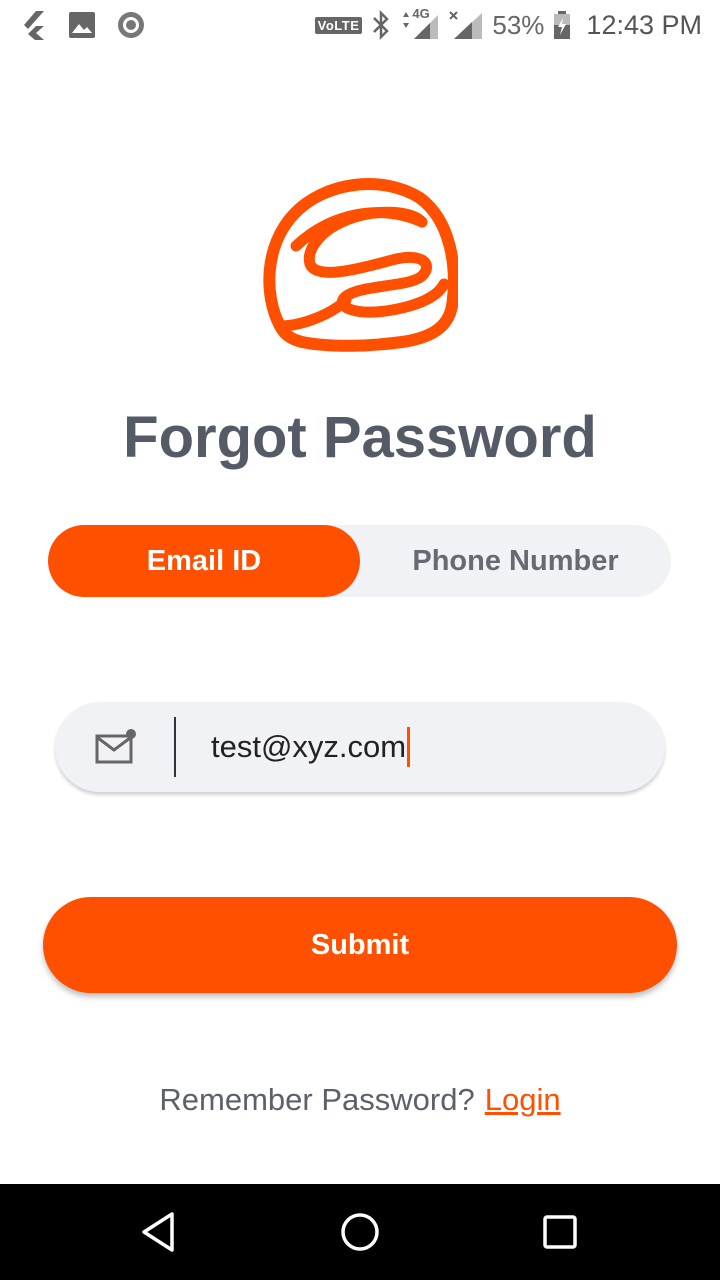 Image resolution: width=720 pixels, height=1280 pixels. I want to click on email-input: test@xyz.com, so click(311, 747).